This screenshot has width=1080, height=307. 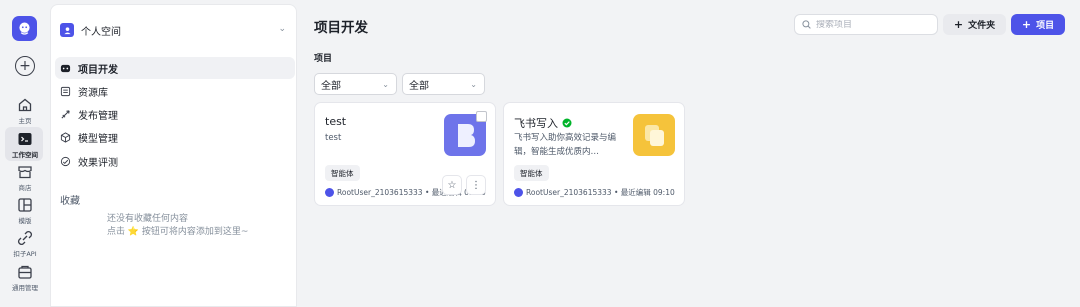 I want to click on search-icon, so click(x=806, y=24).